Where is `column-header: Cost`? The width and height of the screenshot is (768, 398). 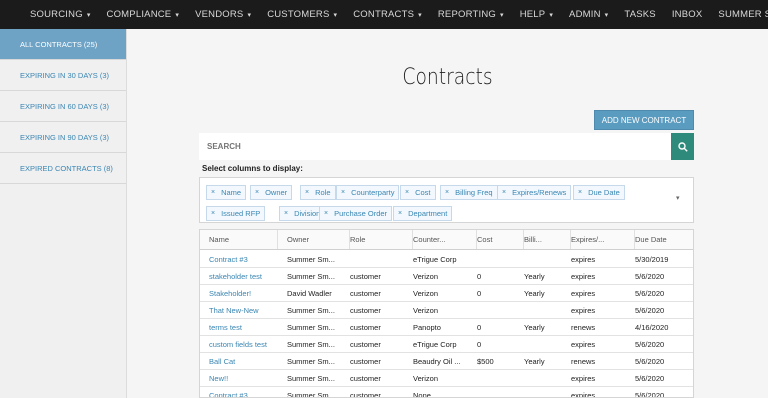 column-header: Cost is located at coordinates (500, 239).